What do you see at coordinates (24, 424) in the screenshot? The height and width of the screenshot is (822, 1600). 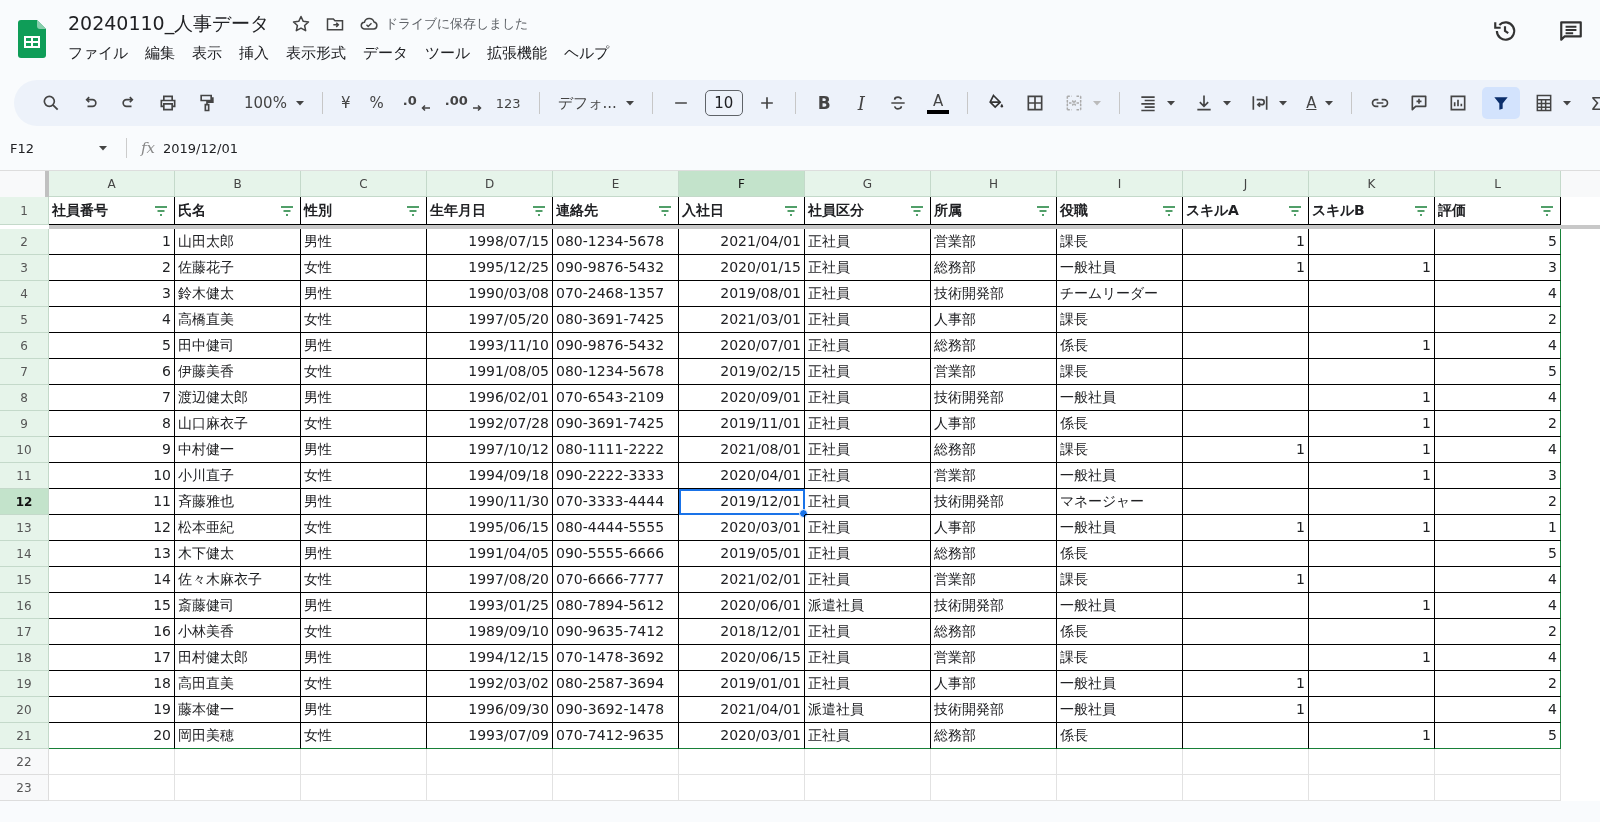 I see `row-number: 9` at bounding box center [24, 424].